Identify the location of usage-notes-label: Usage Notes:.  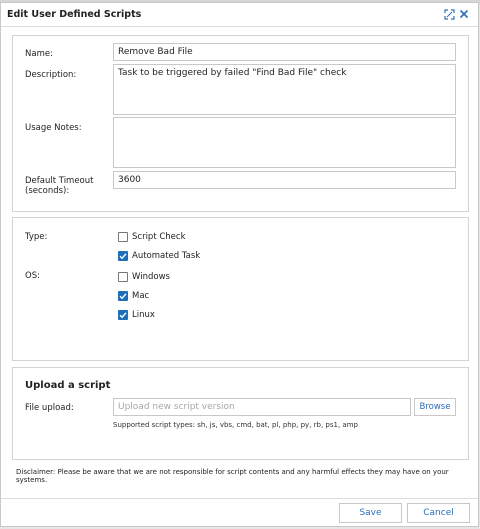
(53, 128).